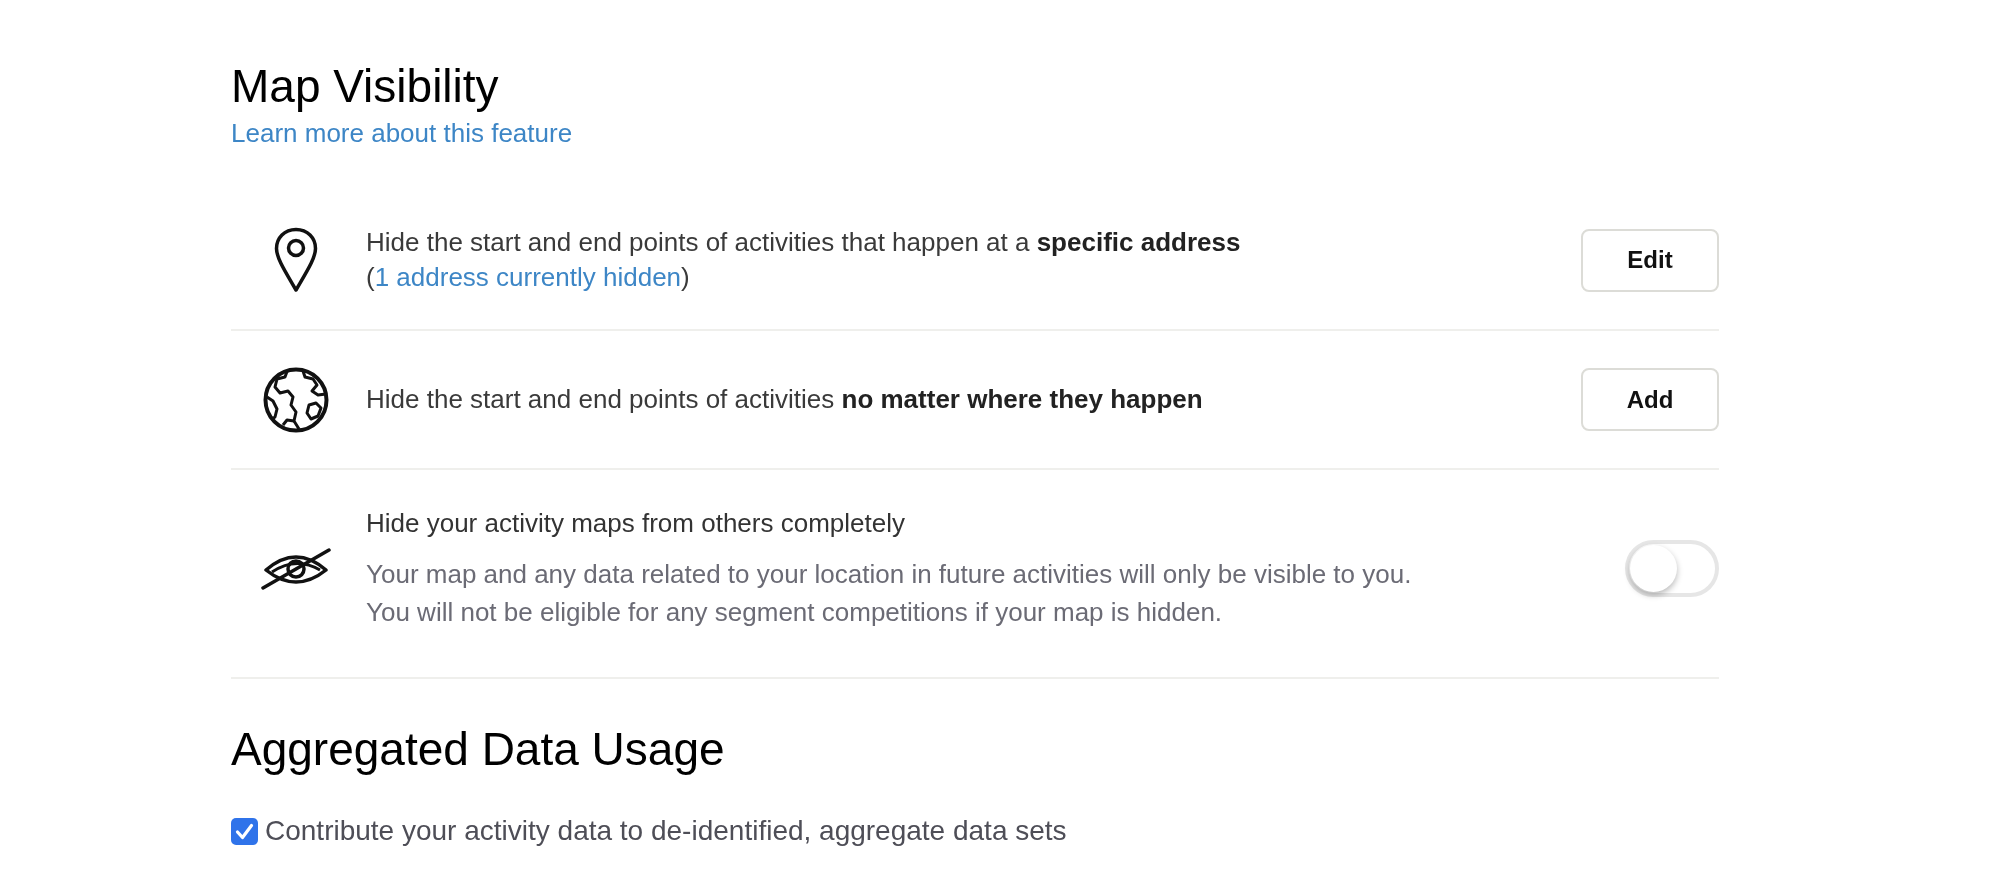  Describe the element at coordinates (244, 831) in the screenshot. I see `checkbox` at that location.